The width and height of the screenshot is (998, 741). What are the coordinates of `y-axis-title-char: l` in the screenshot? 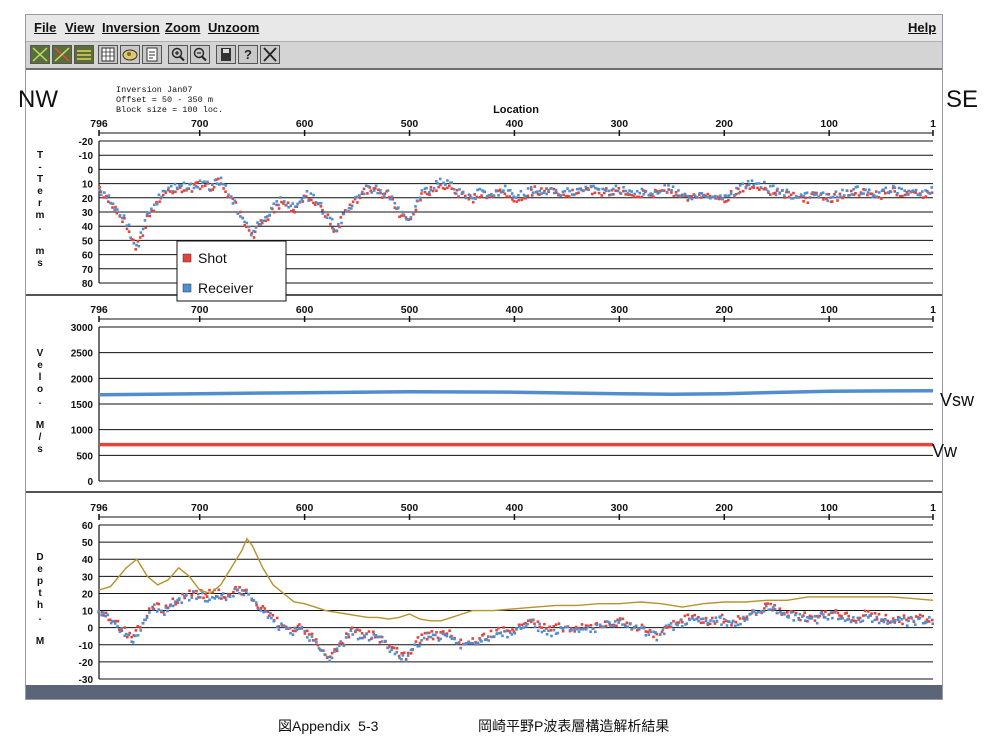 It's located at (40, 377).